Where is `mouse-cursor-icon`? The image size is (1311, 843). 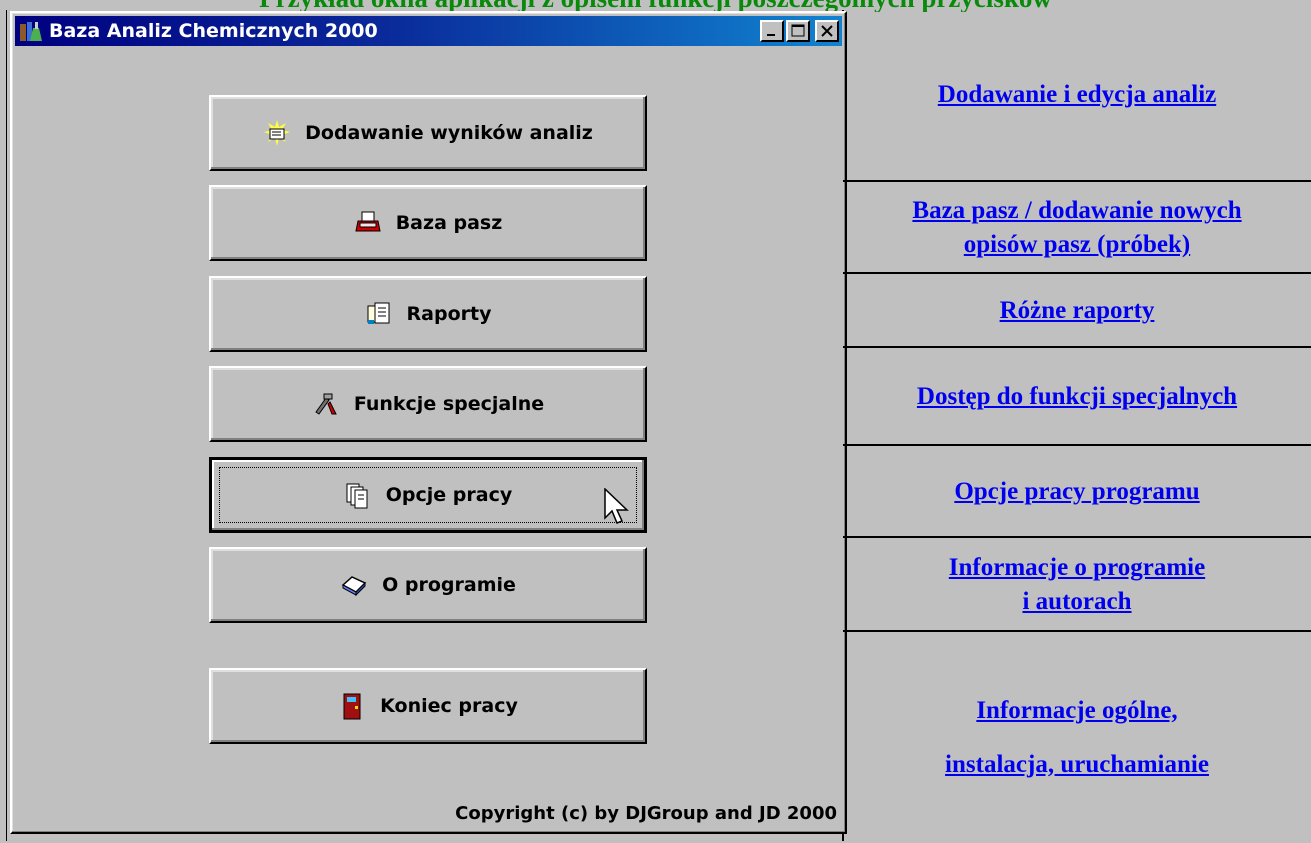 mouse-cursor-icon is located at coordinates (616, 506).